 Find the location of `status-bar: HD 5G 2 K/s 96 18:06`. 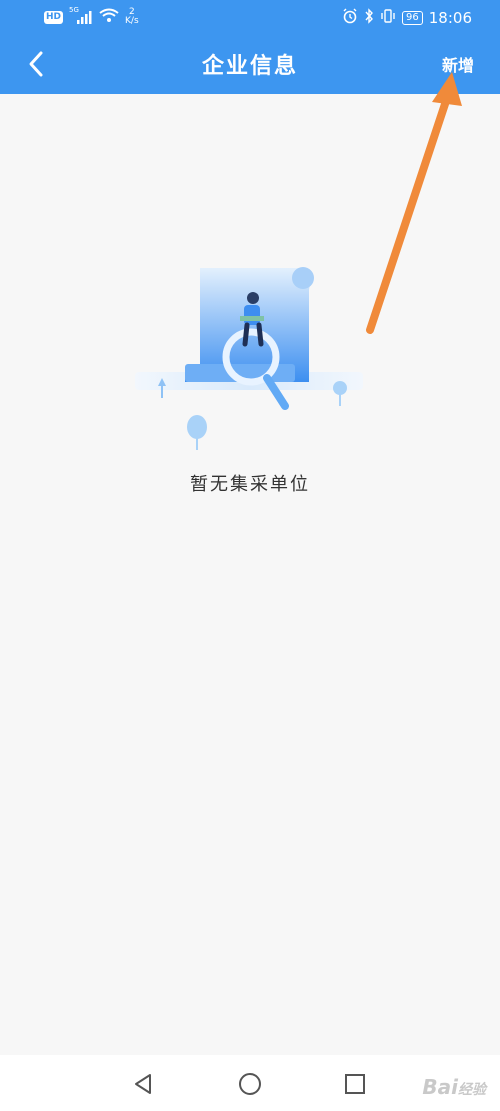

status-bar: HD 5G 2 K/s 96 18:06 is located at coordinates (250, 17).